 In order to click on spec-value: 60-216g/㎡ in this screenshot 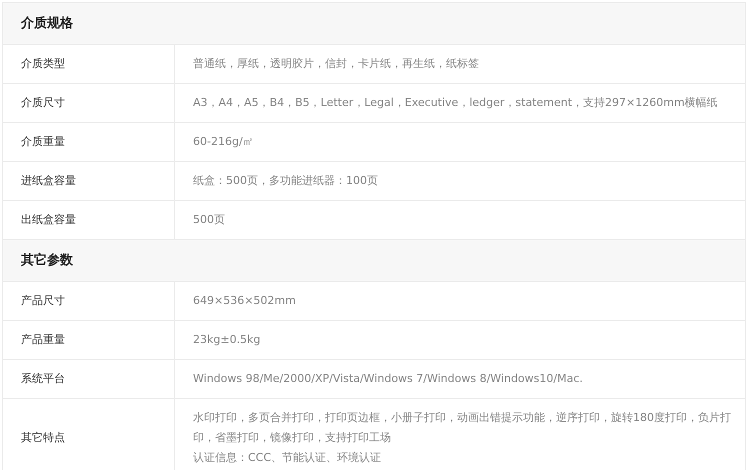, I will do `click(224, 142)`.